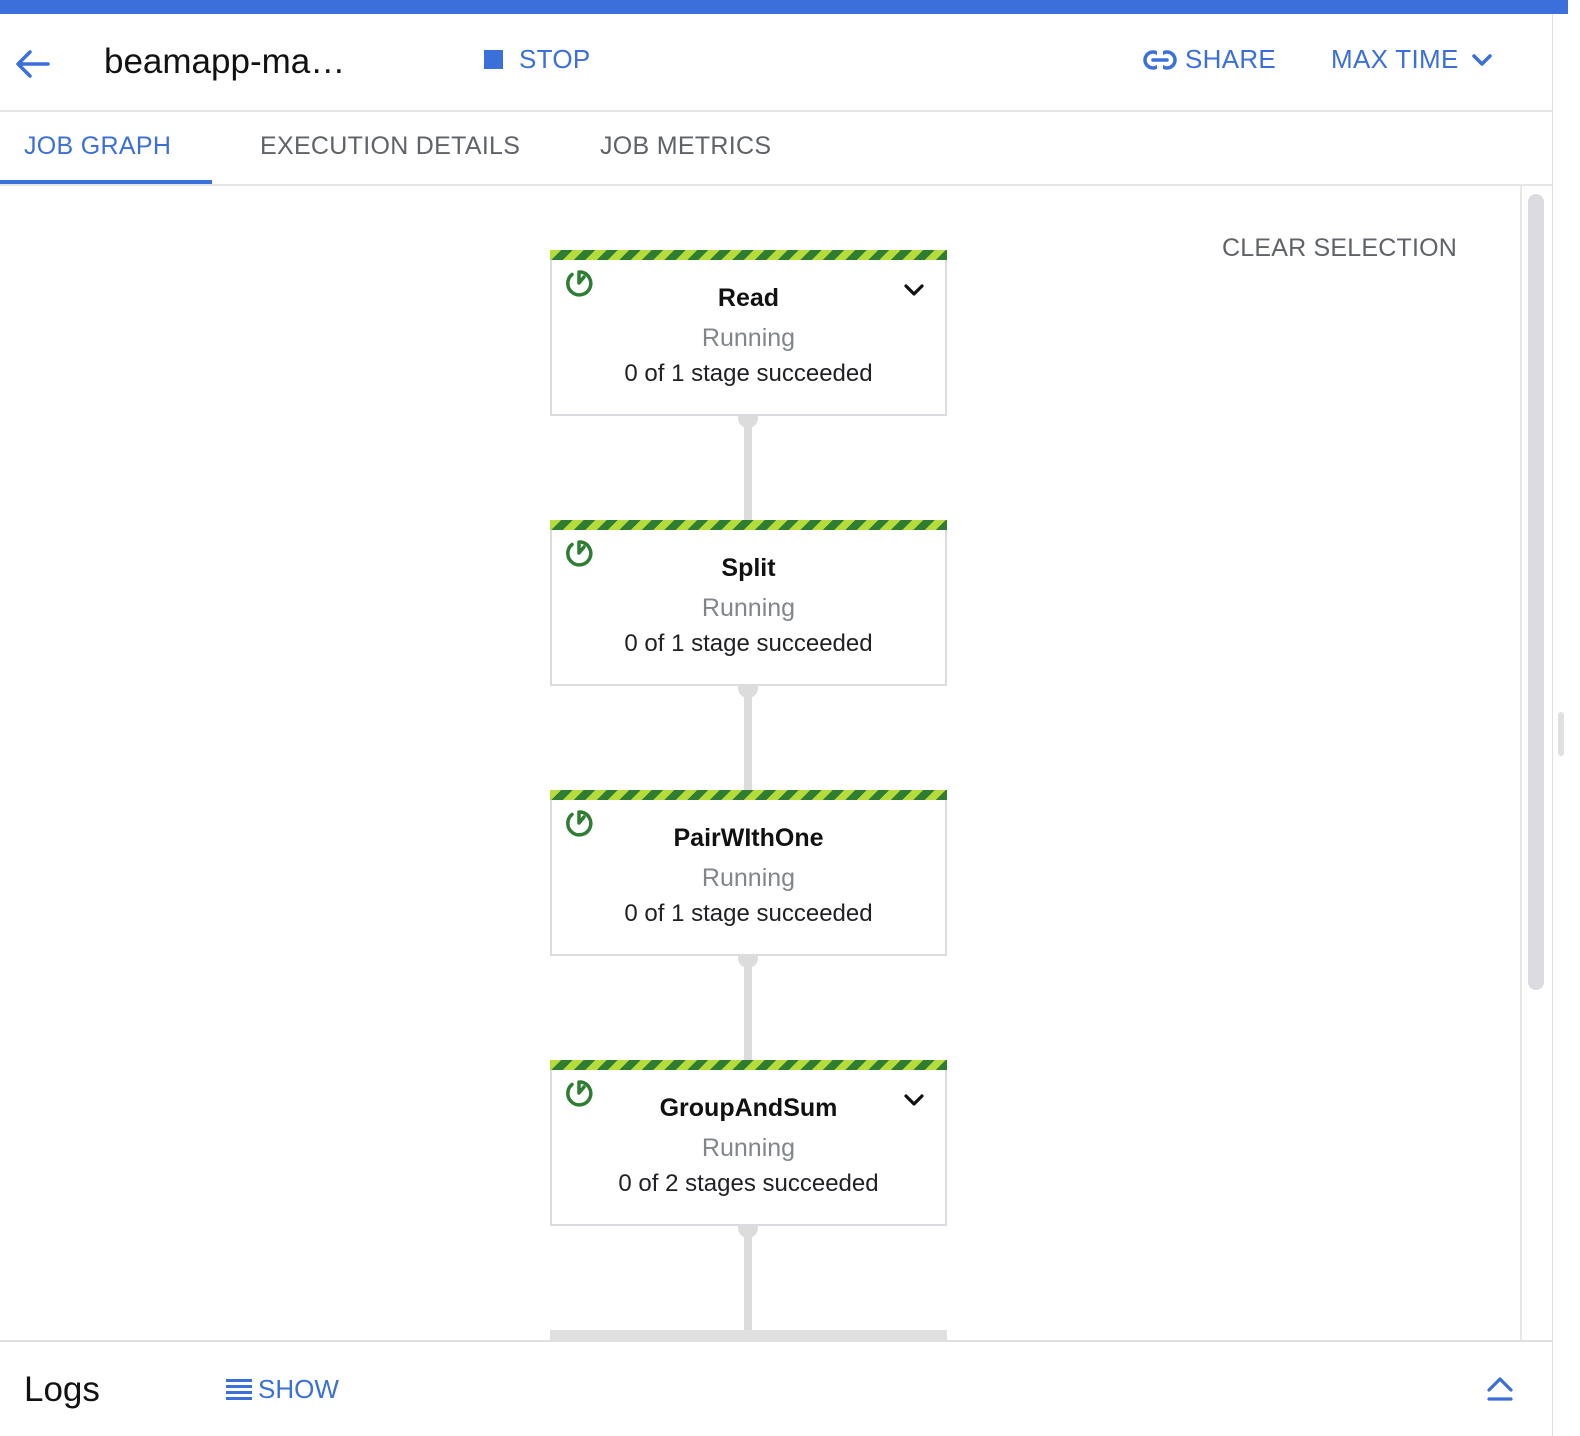 The width and height of the screenshot is (1580, 1436). Describe the element at coordinates (776, 1388) in the screenshot. I see `logs-panel: Logs SHOW` at that location.